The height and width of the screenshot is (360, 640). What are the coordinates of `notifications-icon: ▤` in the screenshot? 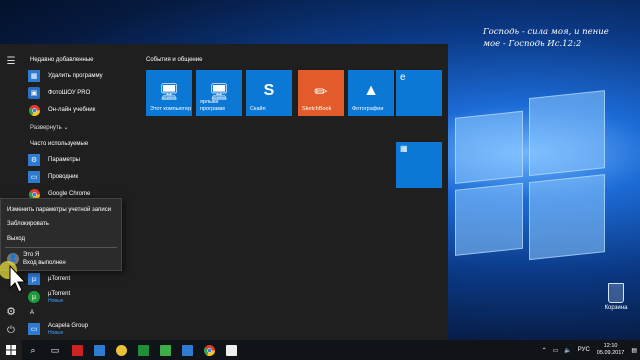 It's located at (634, 350).